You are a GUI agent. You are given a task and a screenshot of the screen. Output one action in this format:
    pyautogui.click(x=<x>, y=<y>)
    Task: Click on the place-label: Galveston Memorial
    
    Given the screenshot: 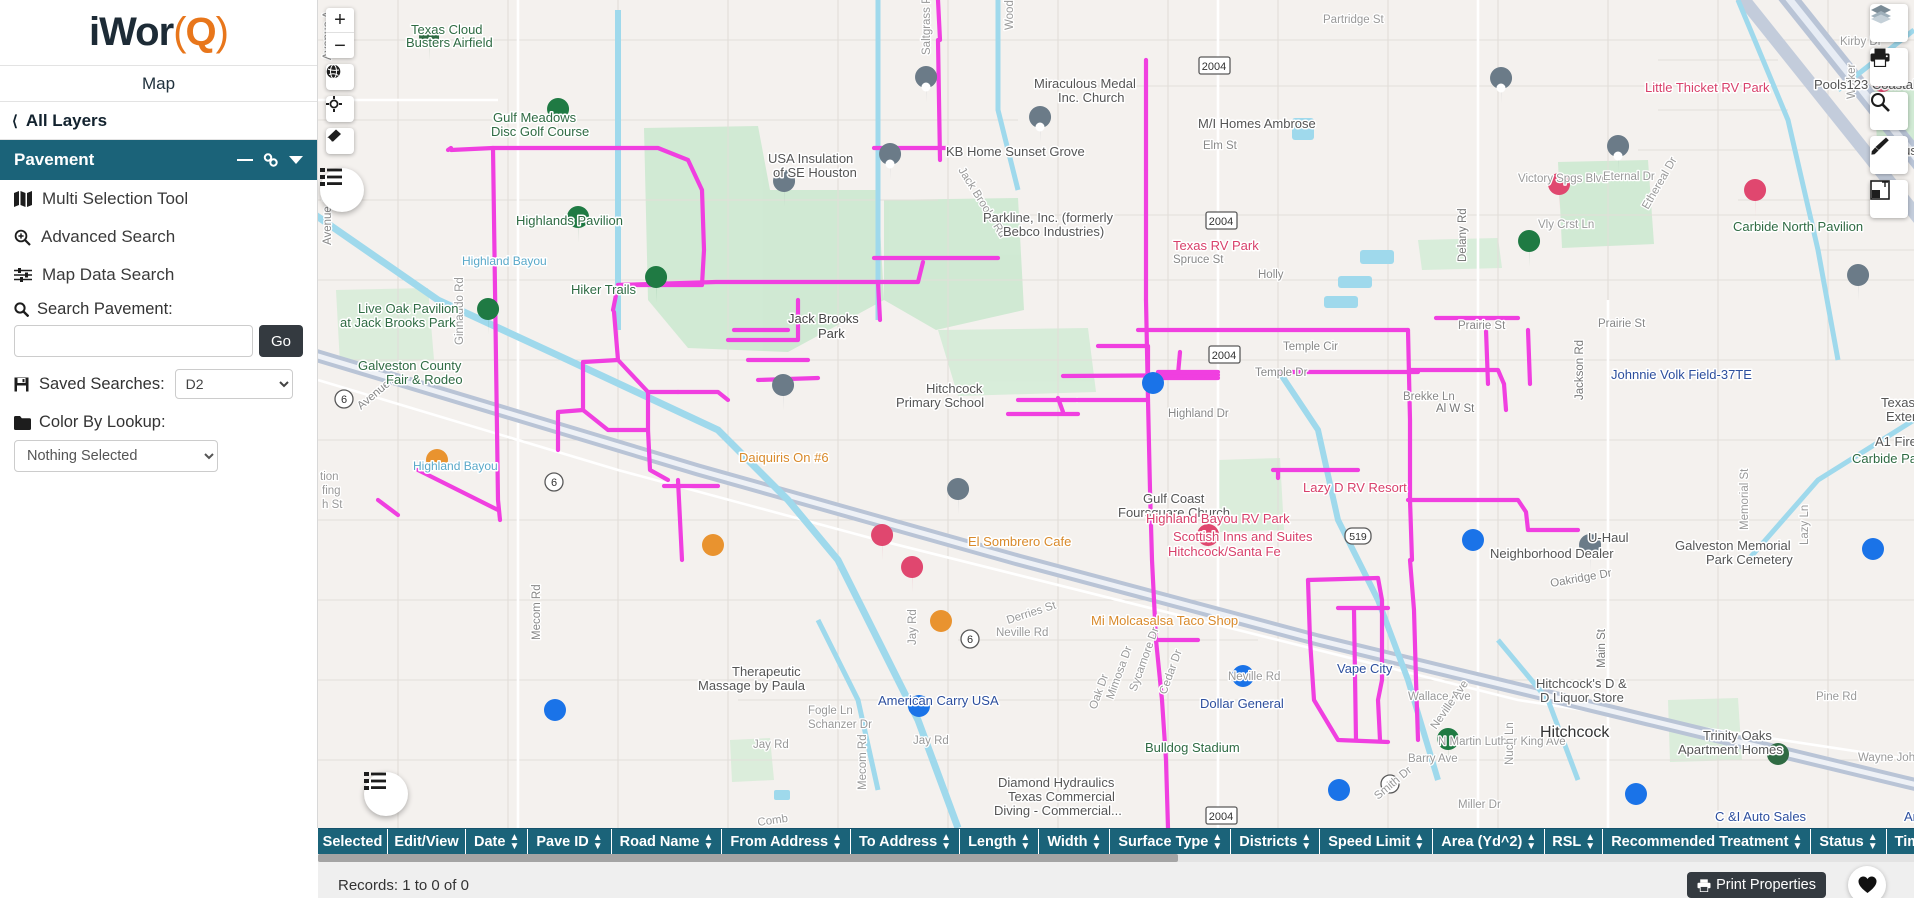 What is the action you would take?
    pyautogui.click(x=1733, y=545)
    